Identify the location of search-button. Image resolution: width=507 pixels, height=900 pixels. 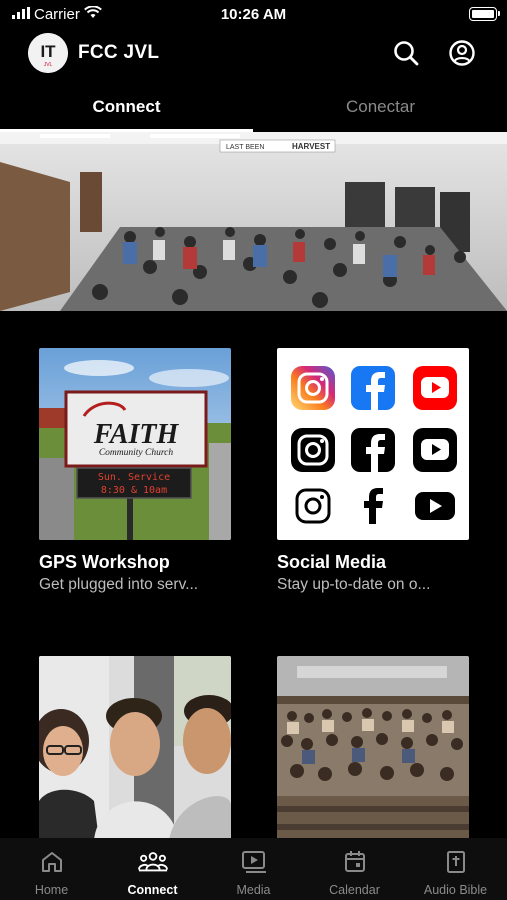
(406, 53).